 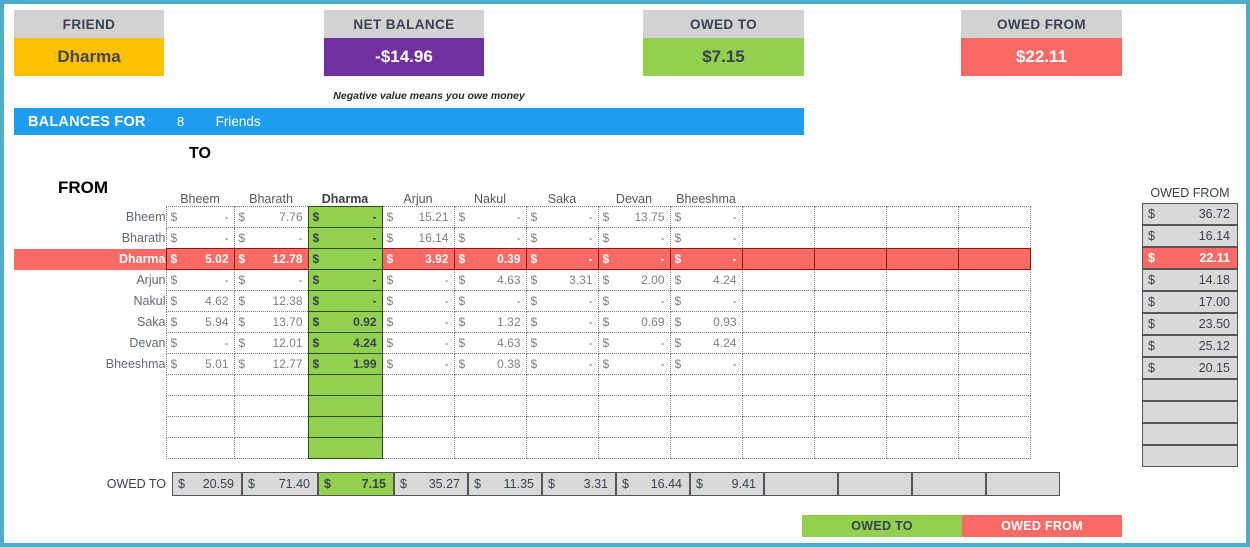 What do you see at coordinates (200, 301) in the screenshot?
I see `matrix-cell: $4.62` at bounding box center [200, 301].